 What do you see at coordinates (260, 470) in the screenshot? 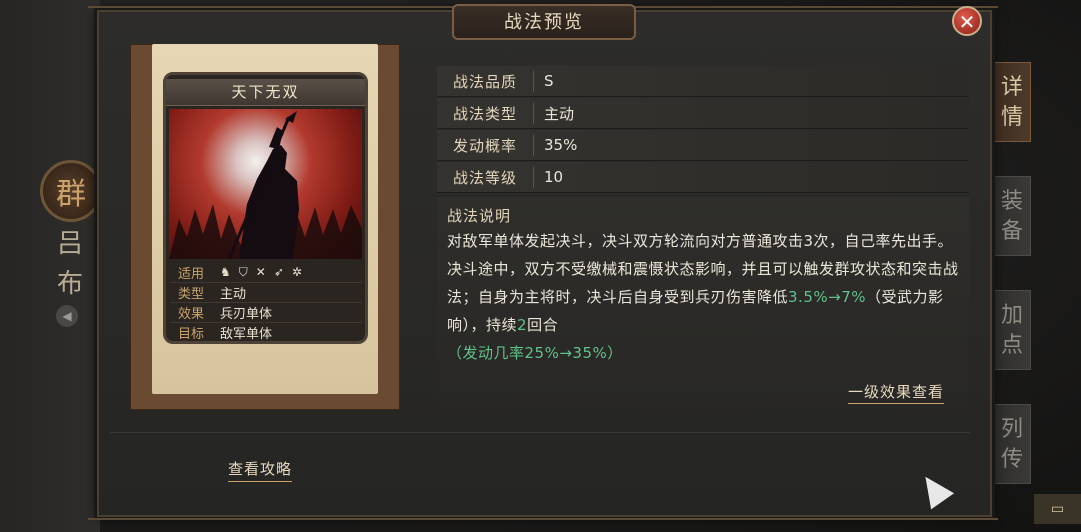
I see `view-guide-link: 查看攻略` at bounding box center [260, 470].